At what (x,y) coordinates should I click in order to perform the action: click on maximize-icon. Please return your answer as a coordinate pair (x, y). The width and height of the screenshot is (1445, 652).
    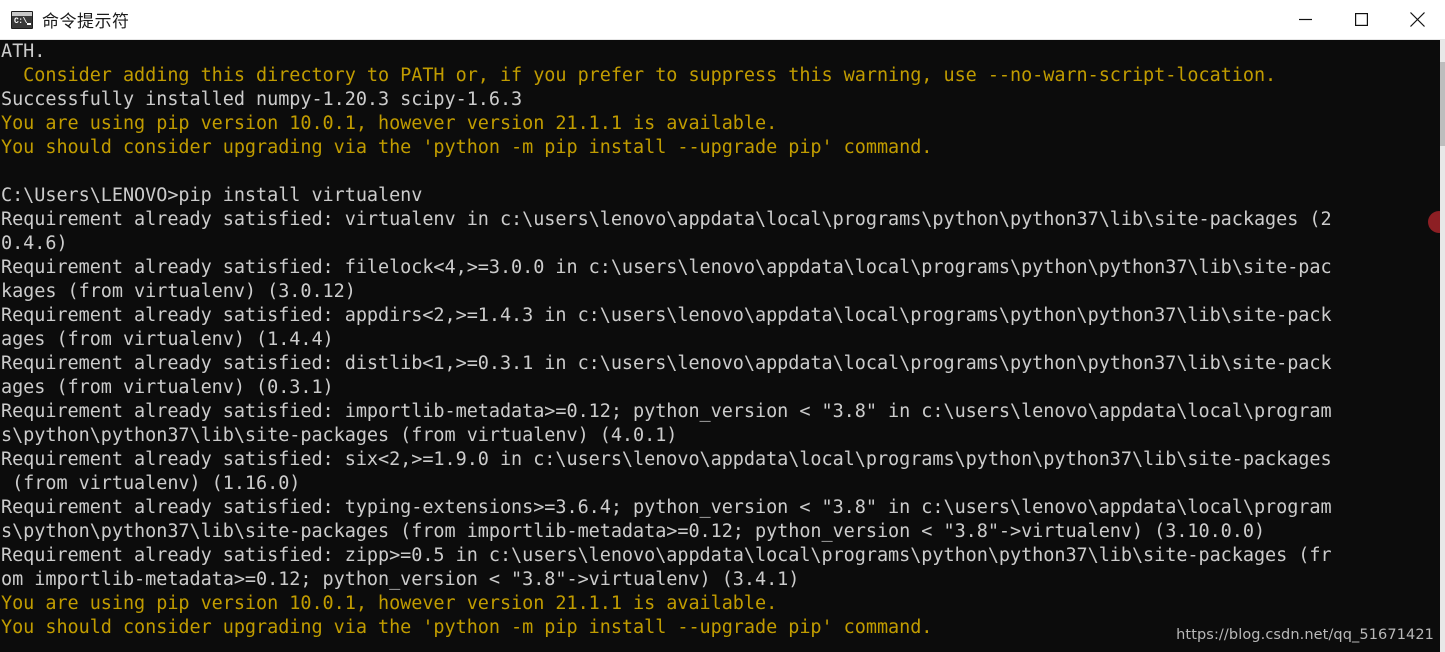
    Looking at the image, I should click on (1361, 19).